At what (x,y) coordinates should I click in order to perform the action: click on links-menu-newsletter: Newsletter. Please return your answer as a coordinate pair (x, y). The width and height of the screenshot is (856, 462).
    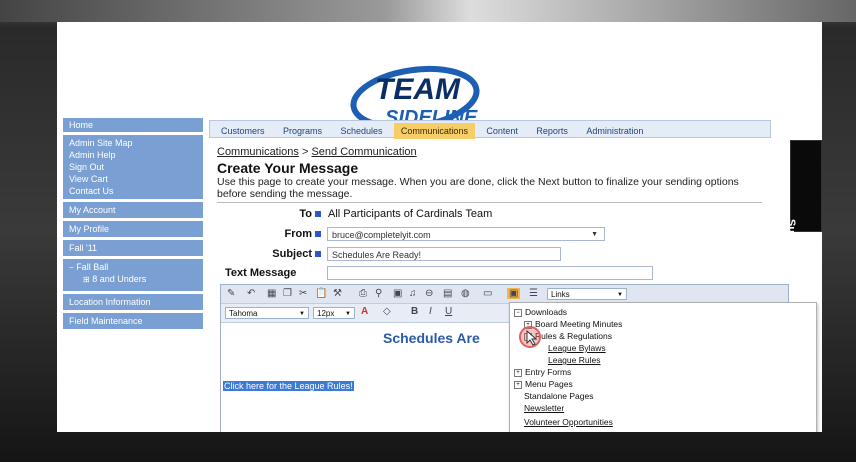
    Looking at the image, I should click on (544, 408).